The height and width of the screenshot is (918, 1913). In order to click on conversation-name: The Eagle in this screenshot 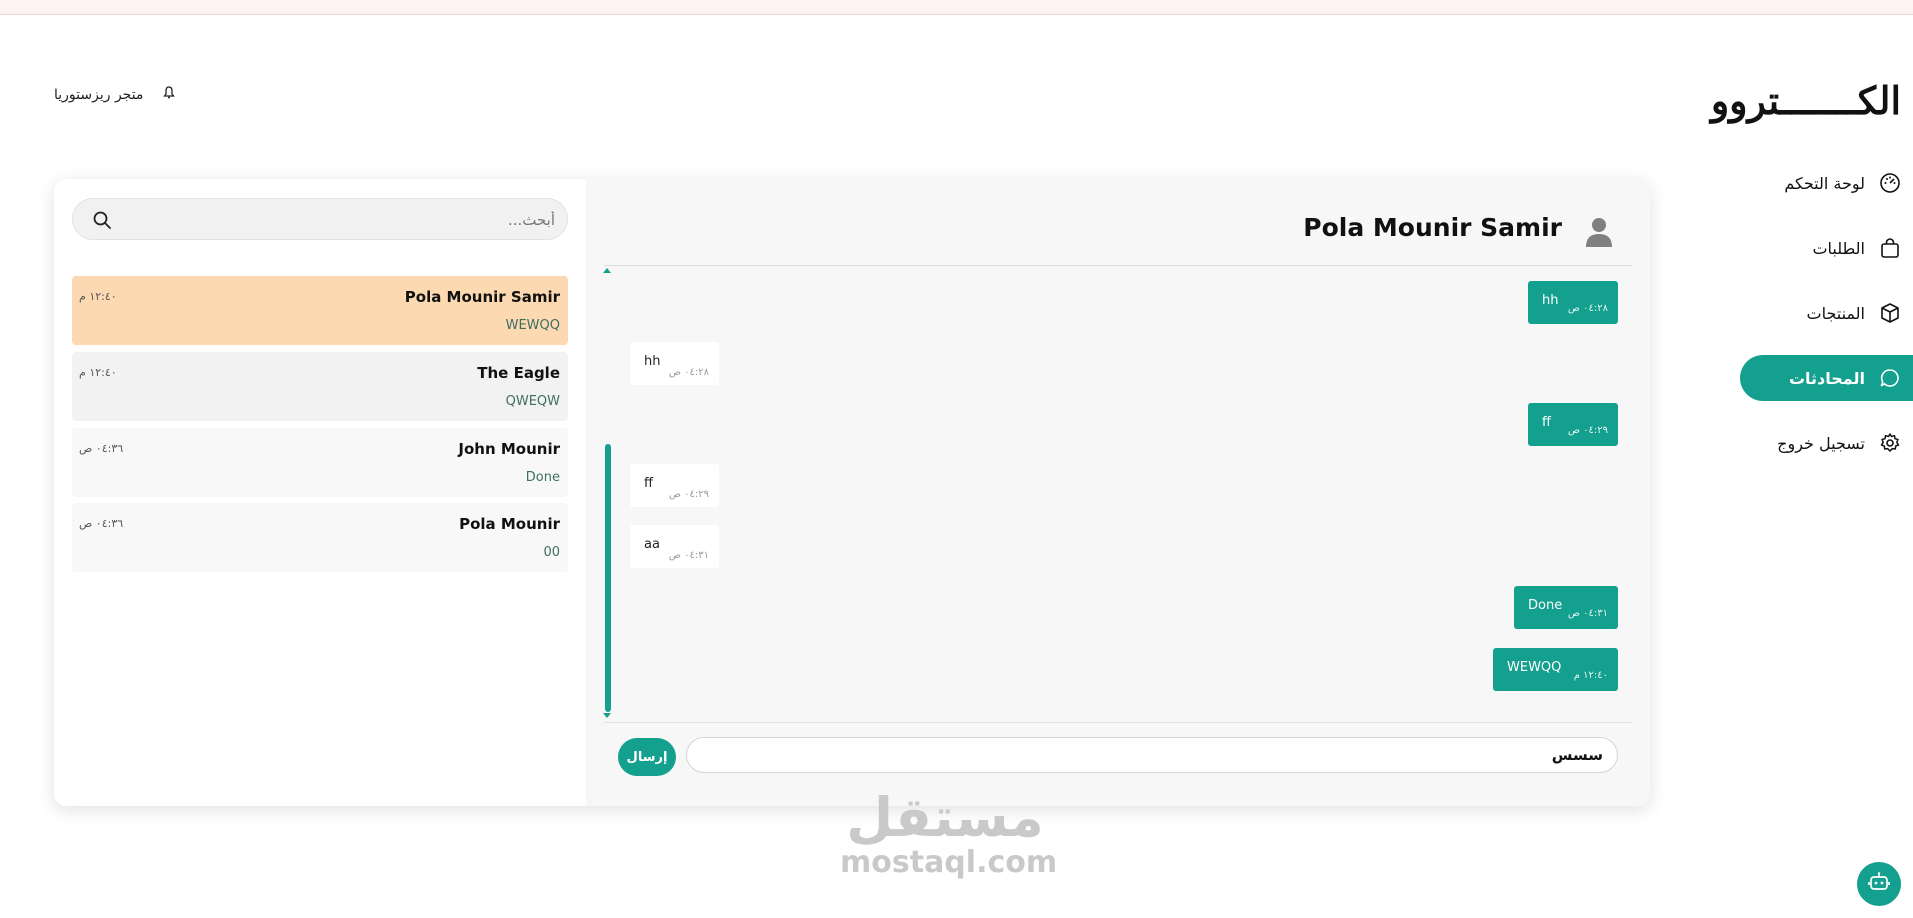, I will do `click(518, 373)`.